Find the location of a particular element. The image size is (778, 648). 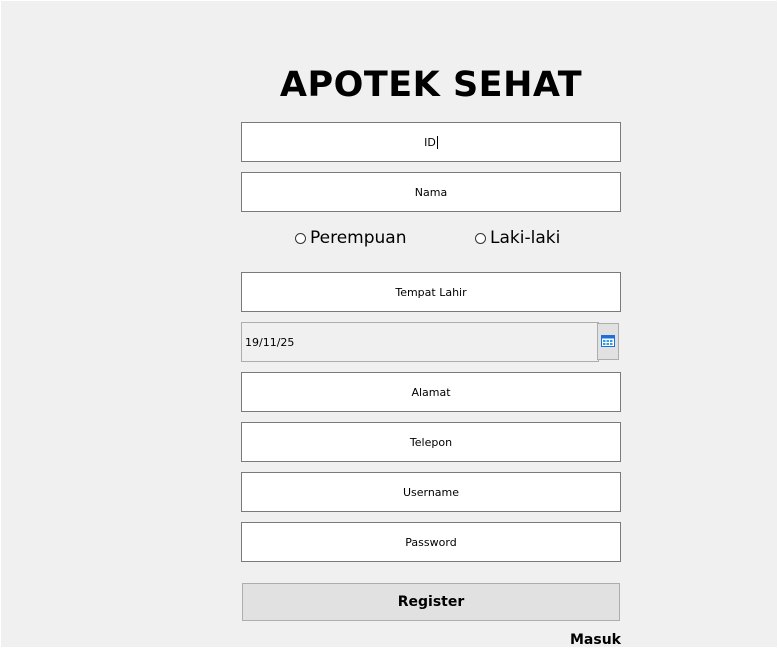

register-button: Register is located at coordinates (431, 602).